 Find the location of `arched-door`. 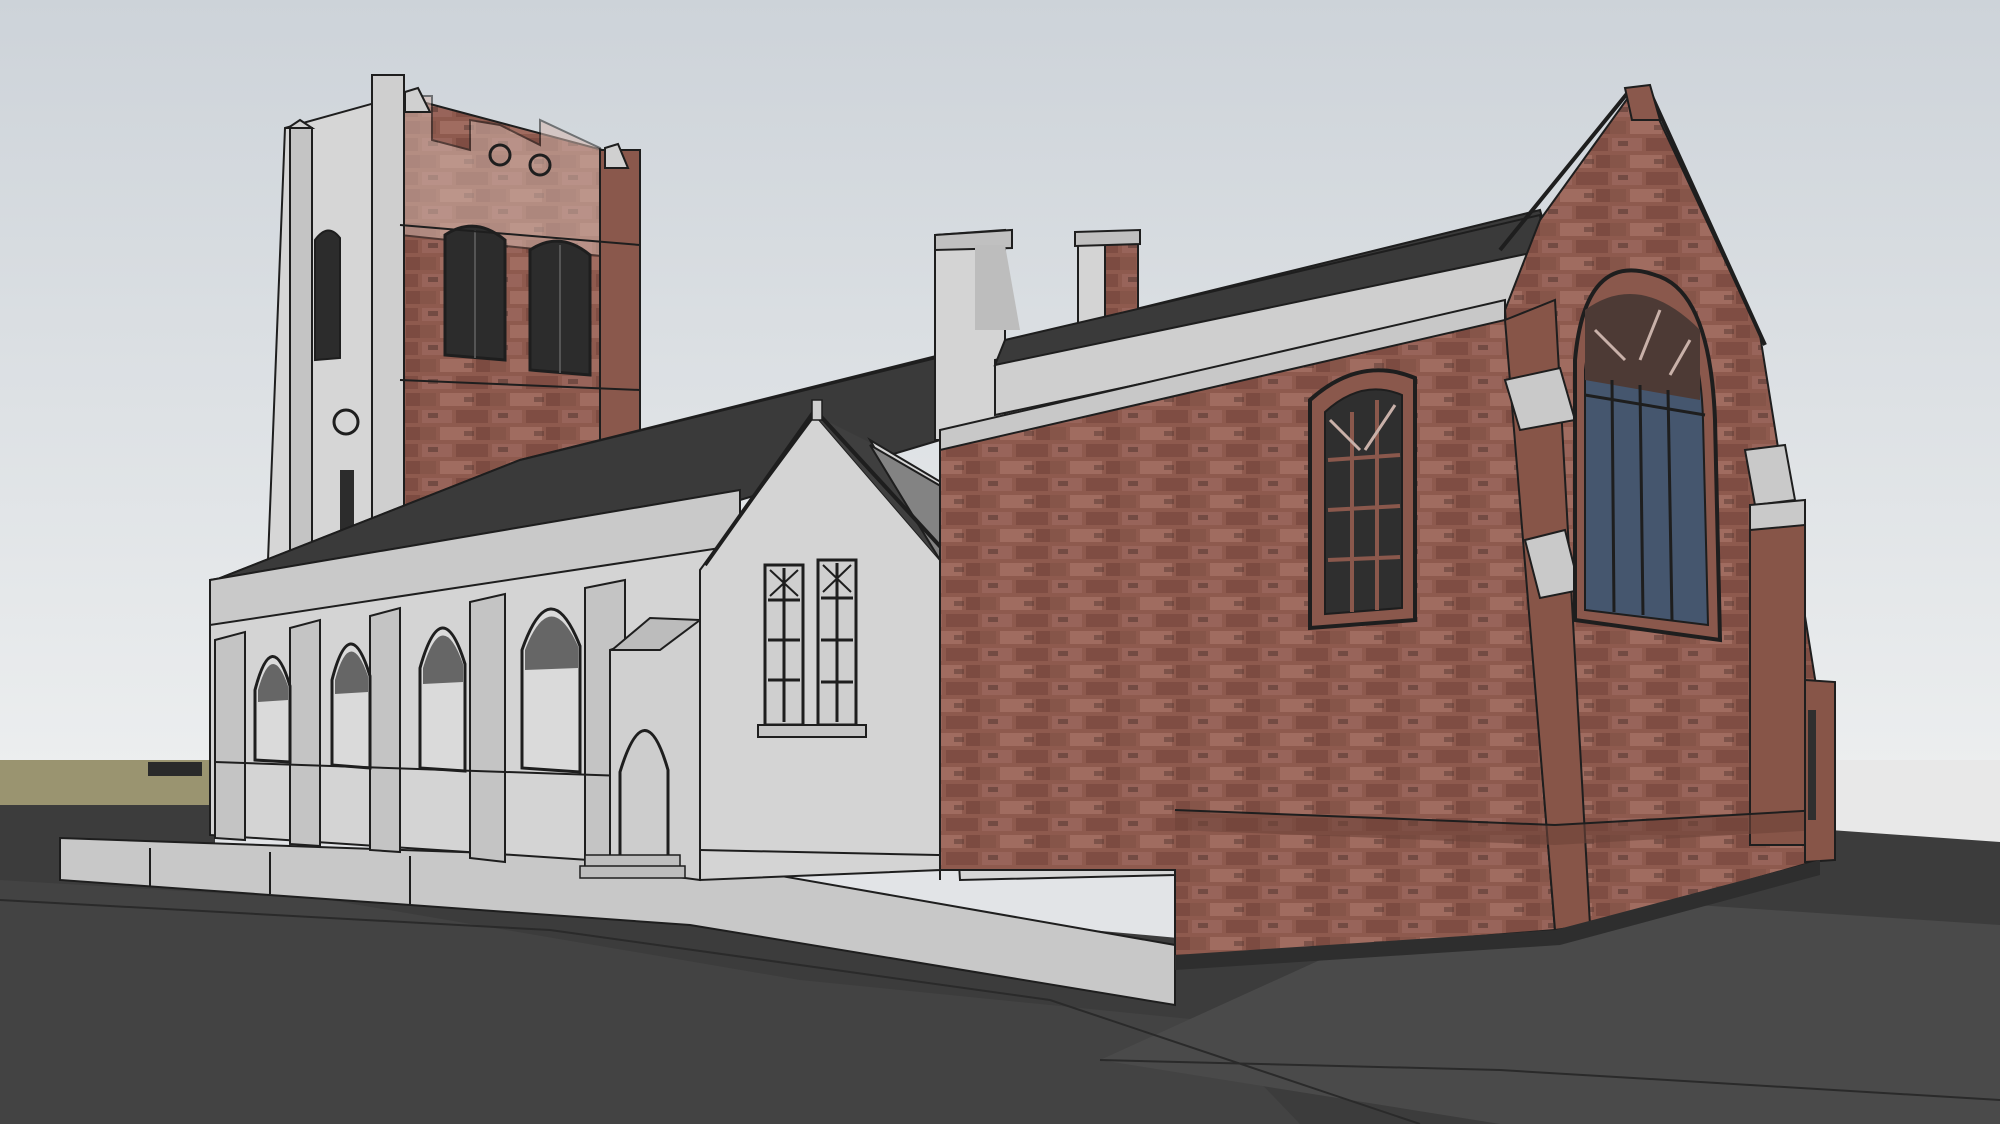

arched-door is located at coordinates (644, 798).